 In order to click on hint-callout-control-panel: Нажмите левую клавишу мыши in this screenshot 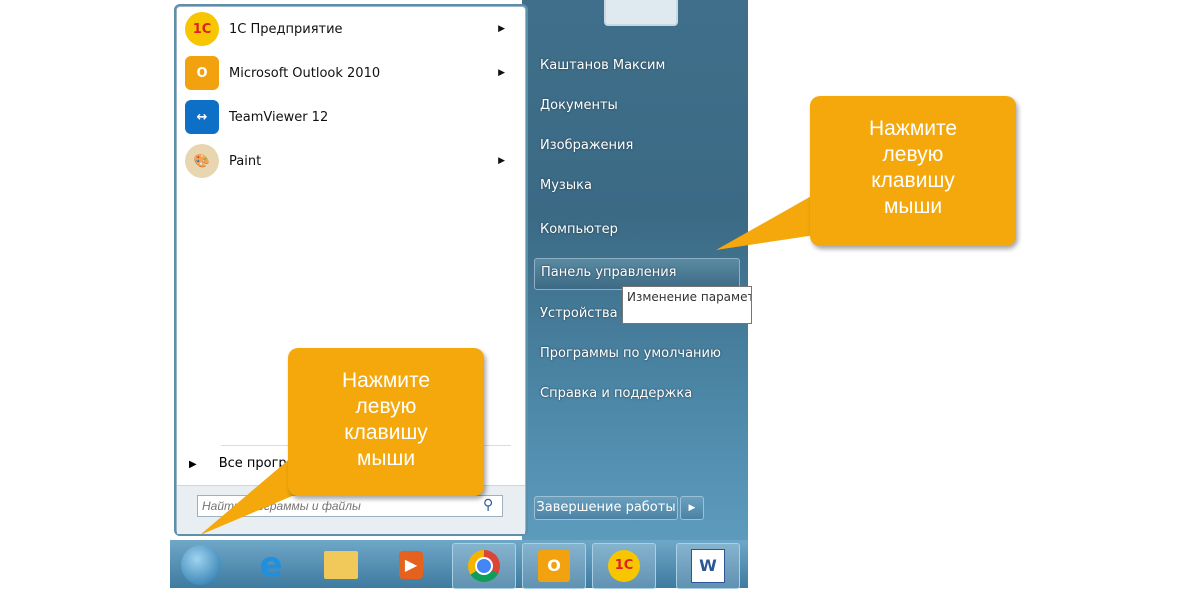, I will do `click(913, 171)`.